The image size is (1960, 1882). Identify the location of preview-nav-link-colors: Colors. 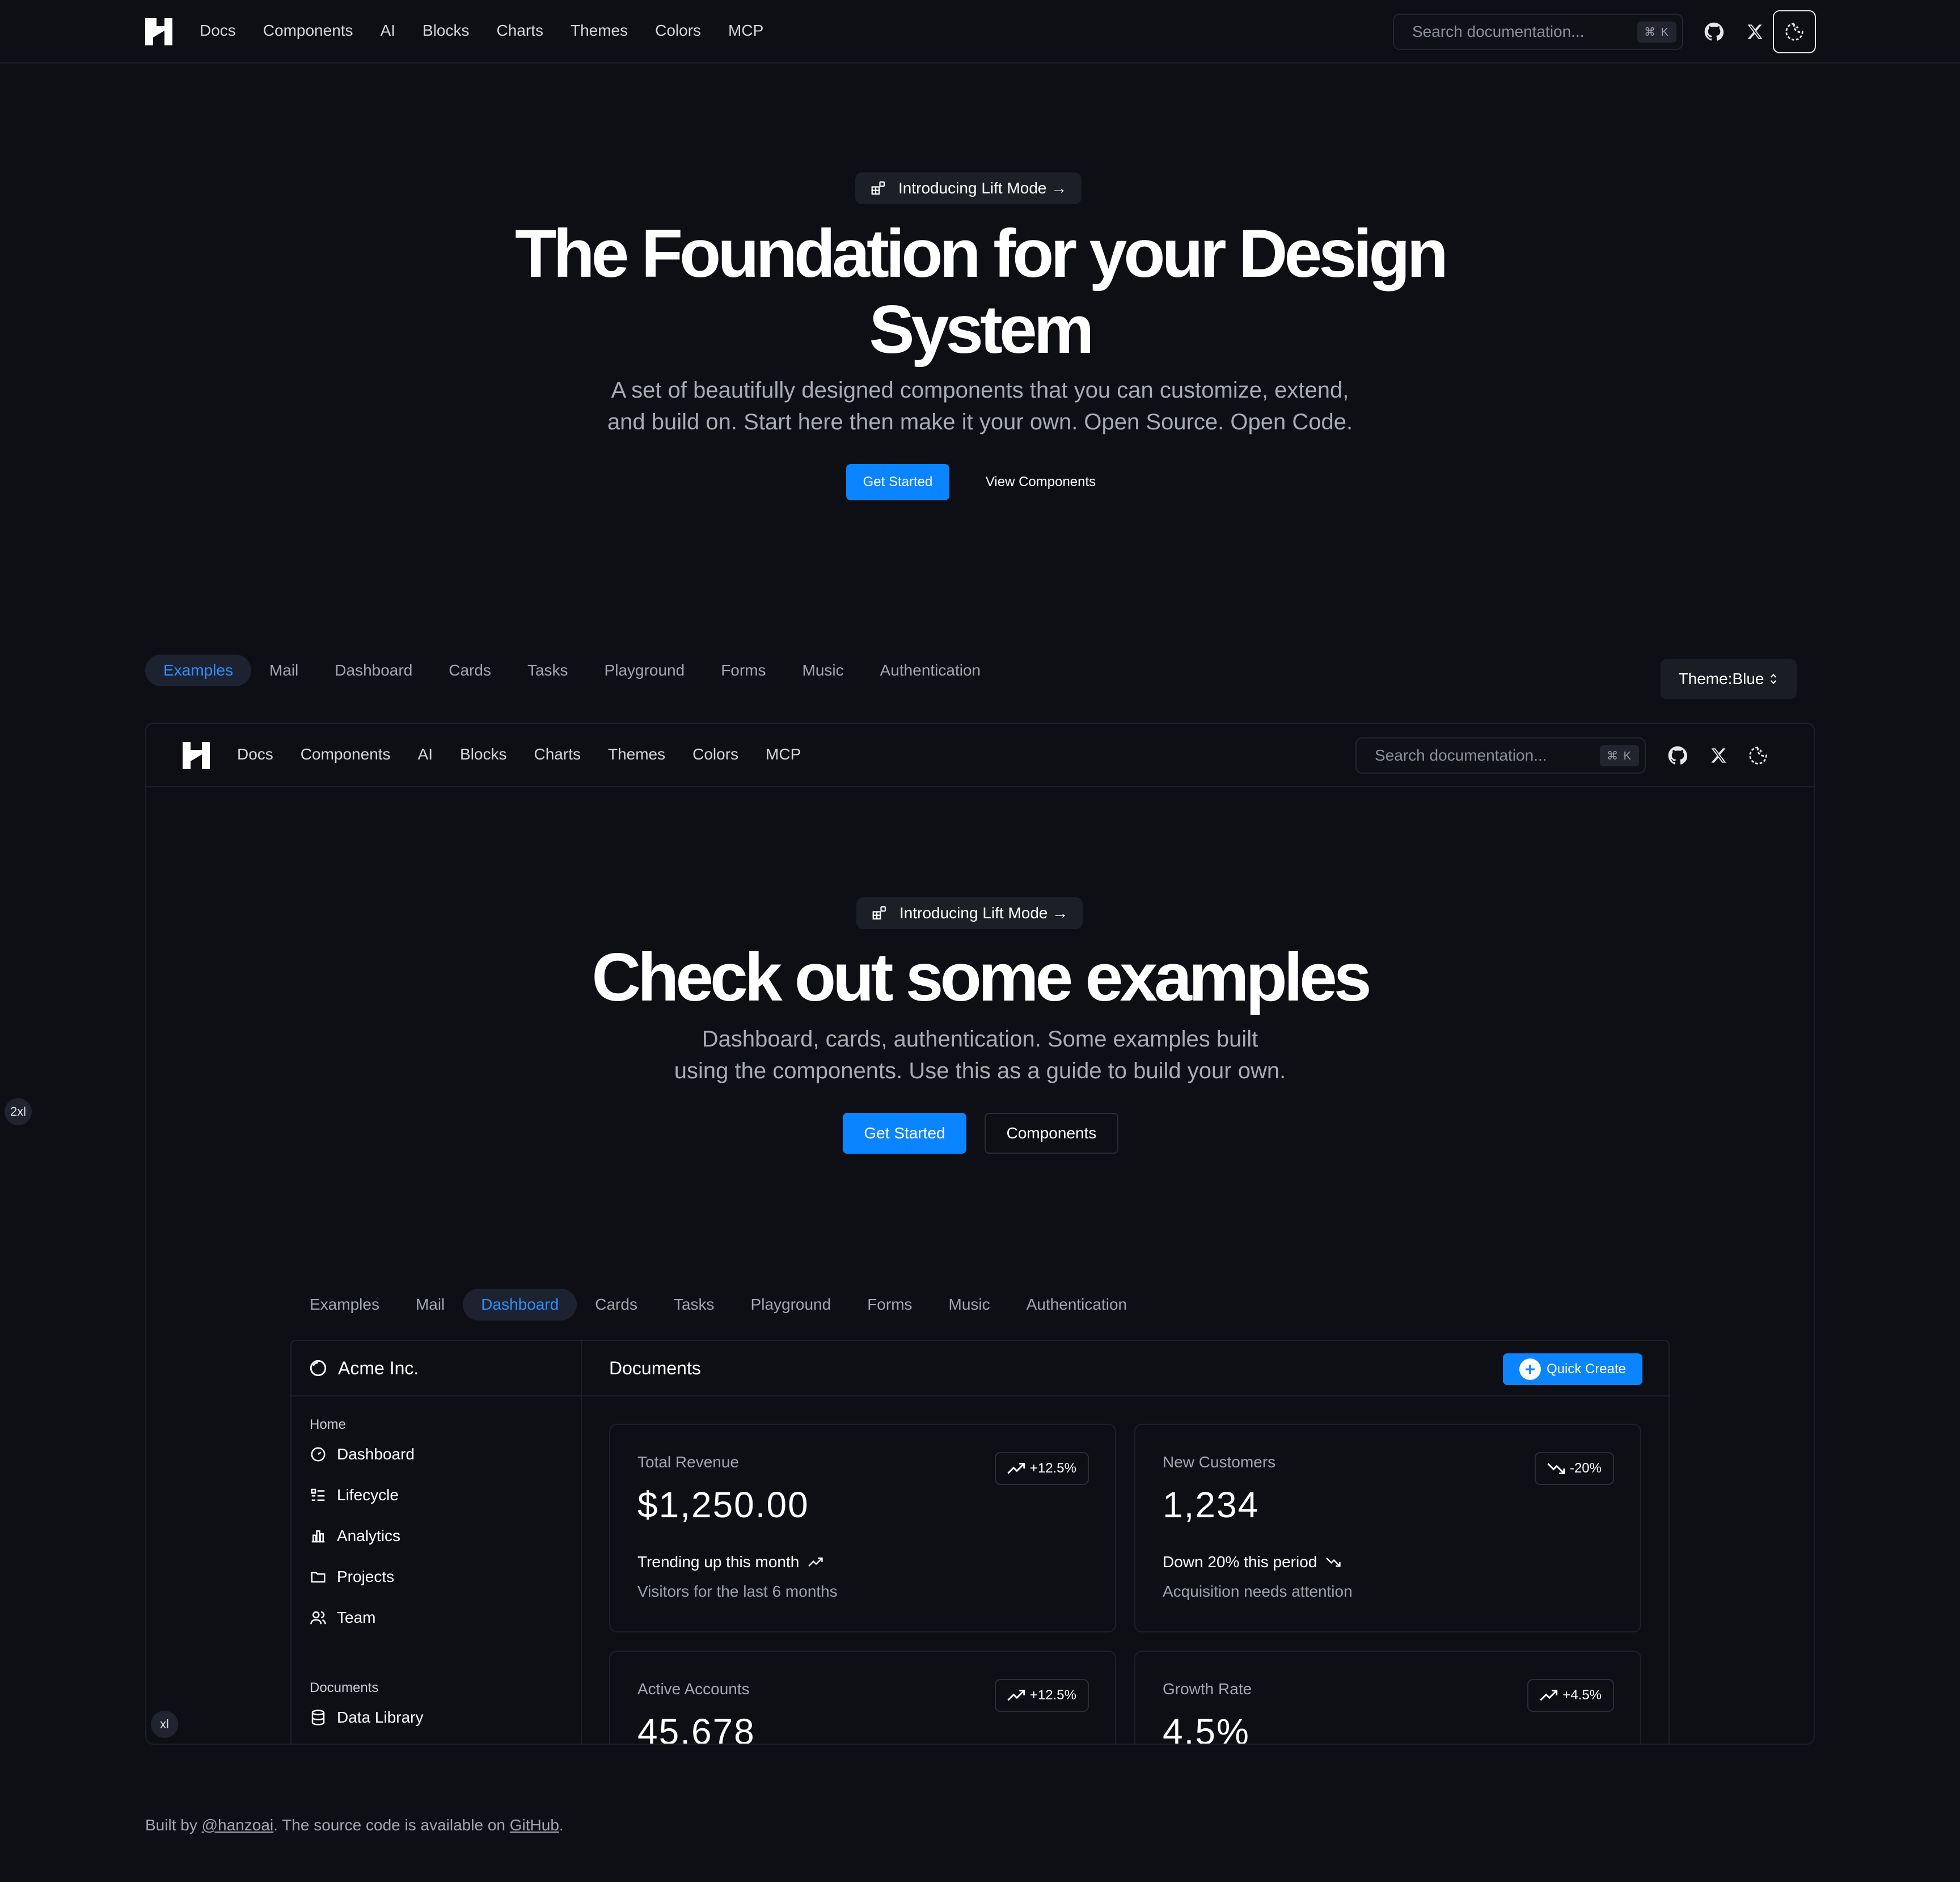
(715, 754).